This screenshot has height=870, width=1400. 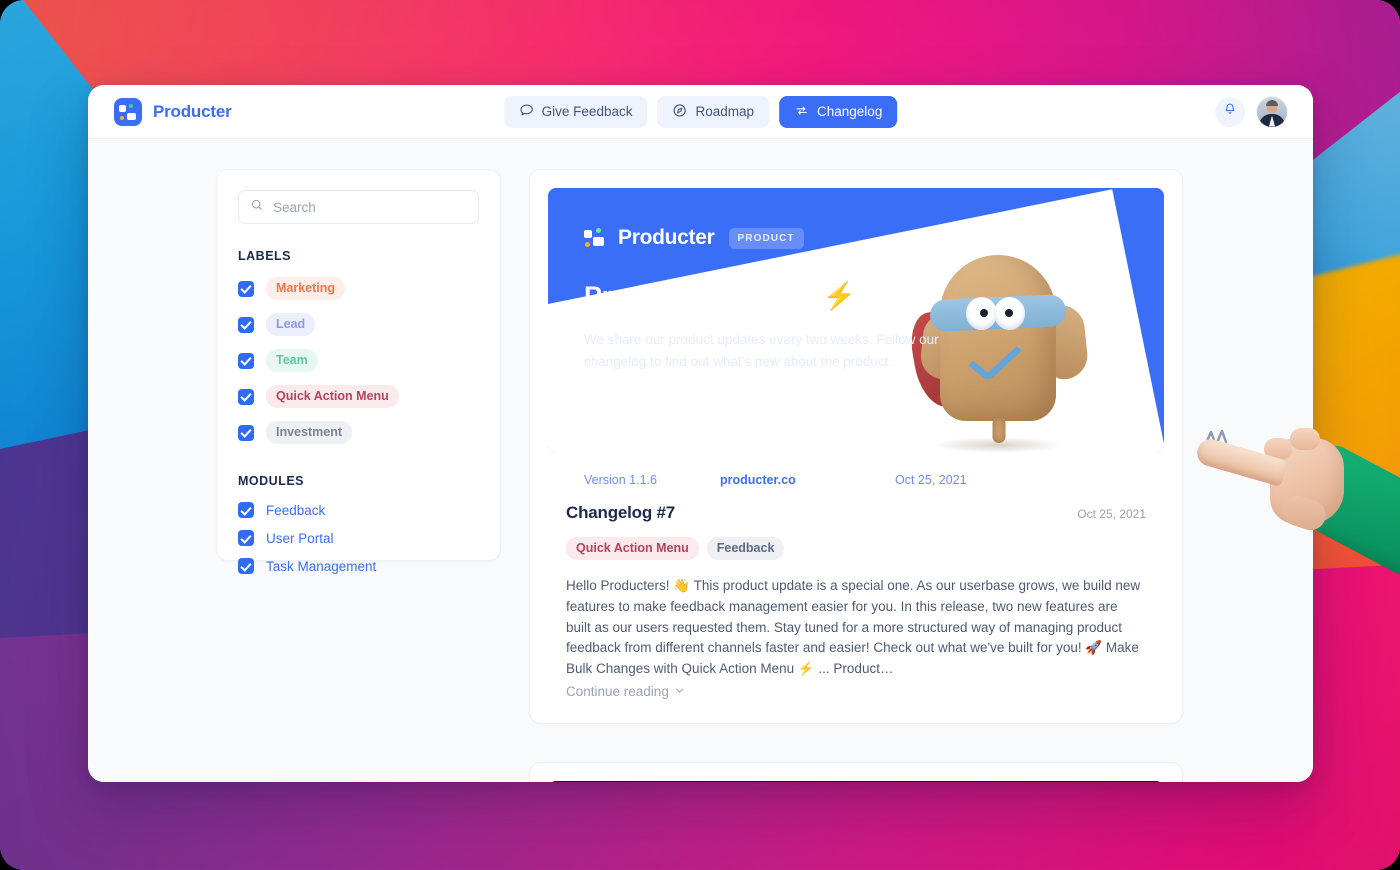 I want to click on nav-label: Roadmap, so click(x=725, y=111).